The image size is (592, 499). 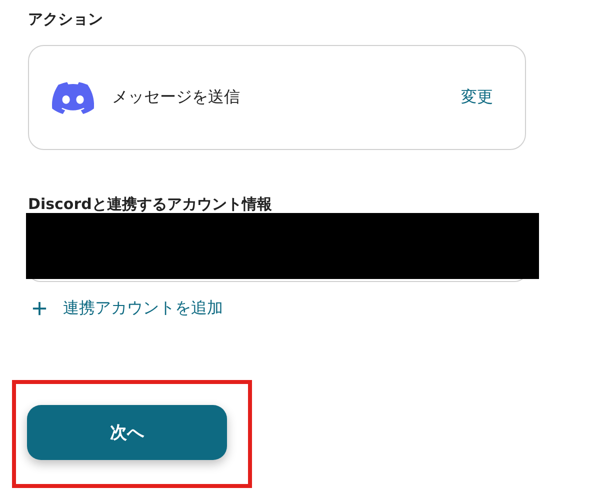 What do you see at coordinates (127, 432) in the screenshot?
I see `next-button: 次へ` at bounding box center [127, 432].